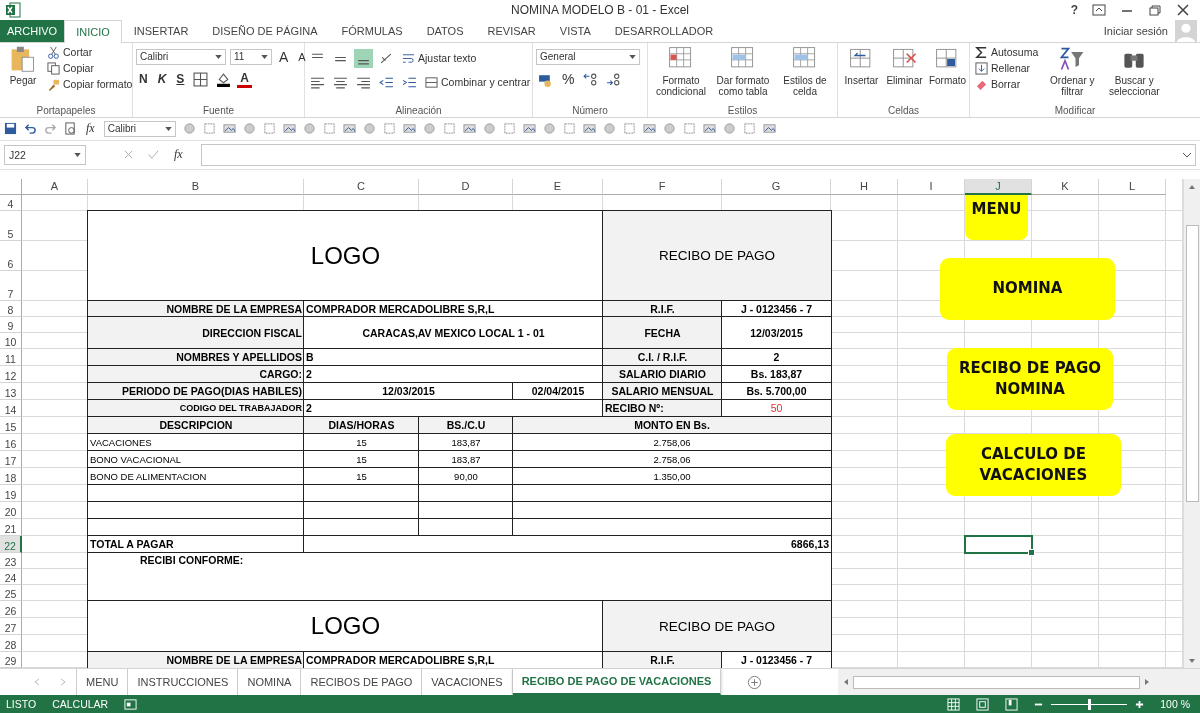  What do you see at coordinates (361, 186) in the screenshot?
I see `column-header: C` at bounding box center [361, 186].